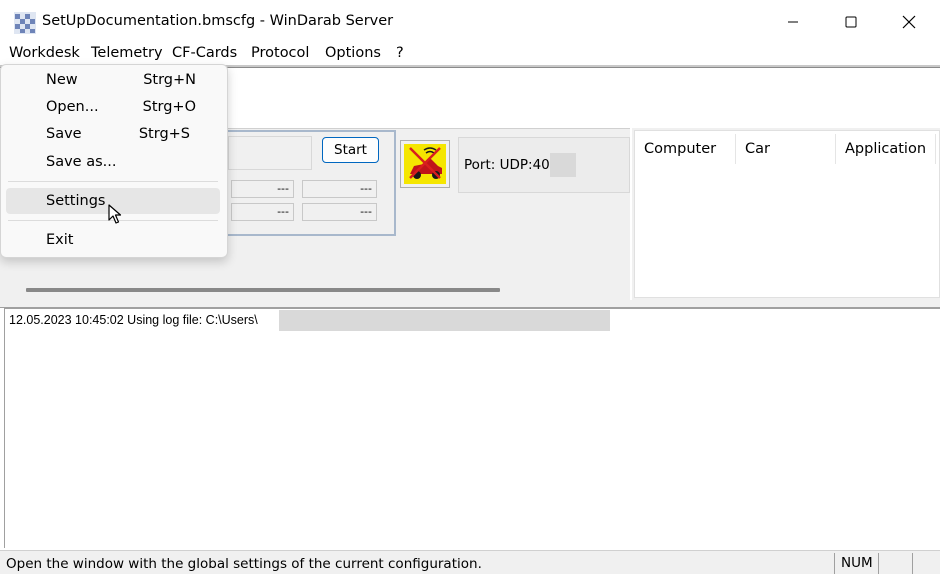 Image resolution: width=940 pixels, height=574 pixels. Describe the element at coordinates (886, 149) in the screenshot. I see `column-header-application: Application` at that location.